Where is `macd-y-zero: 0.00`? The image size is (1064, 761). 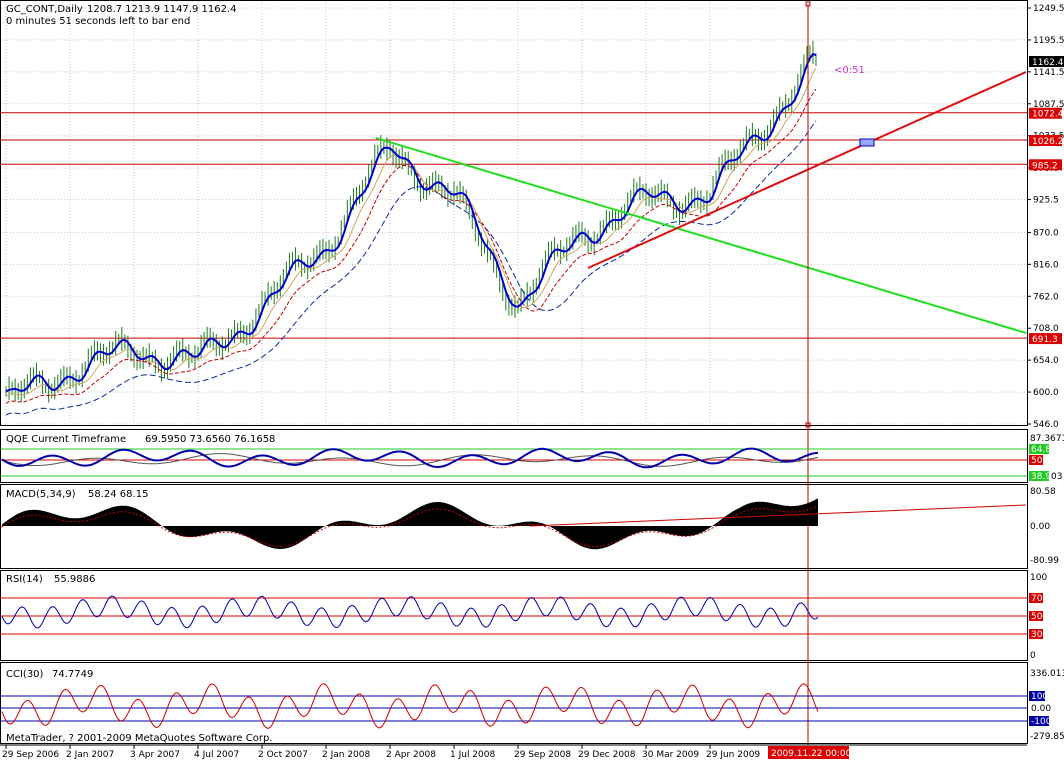
macd-y-zero: 0.00 is located at coordinates (1040, 527).